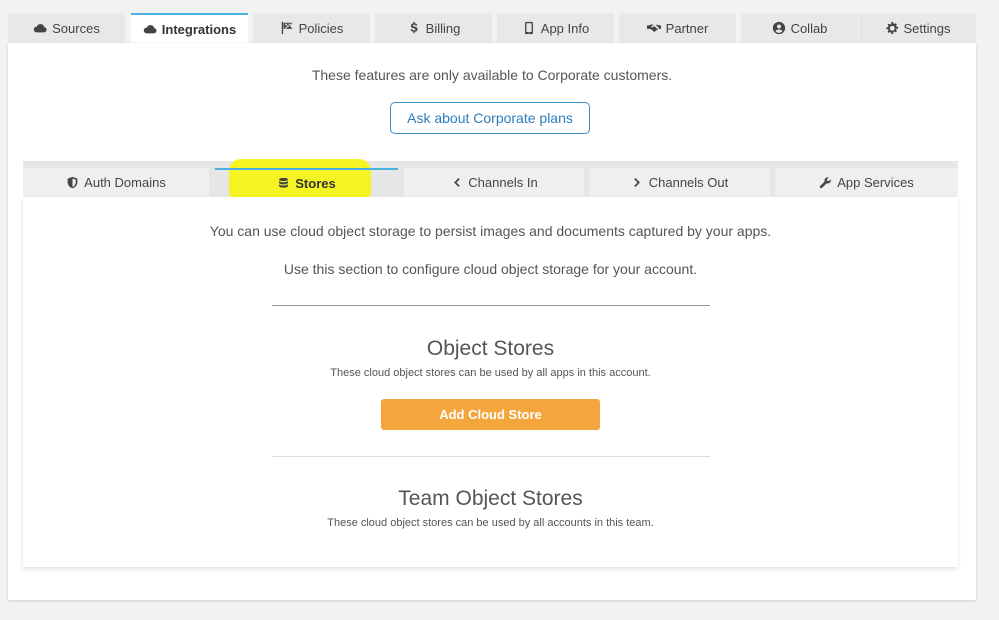 The image size is (999, 620). Describe the element at coordinates (779, 28) in the screenshot. I see `user-circle-icon` at that location.